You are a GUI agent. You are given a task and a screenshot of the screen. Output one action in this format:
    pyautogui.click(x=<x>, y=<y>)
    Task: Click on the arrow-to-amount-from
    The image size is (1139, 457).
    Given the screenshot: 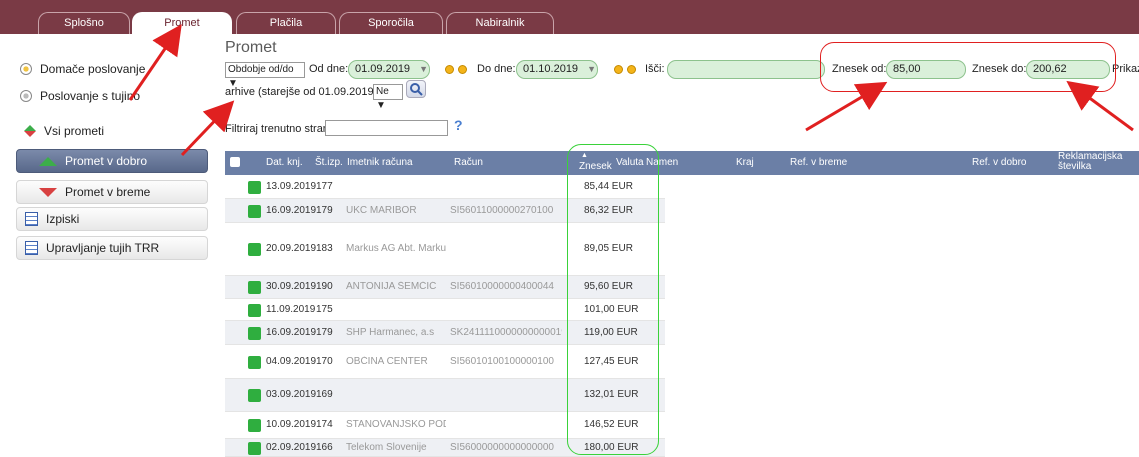 What is the action you would take?
    pyautogui.click(x=846, y=106)
    